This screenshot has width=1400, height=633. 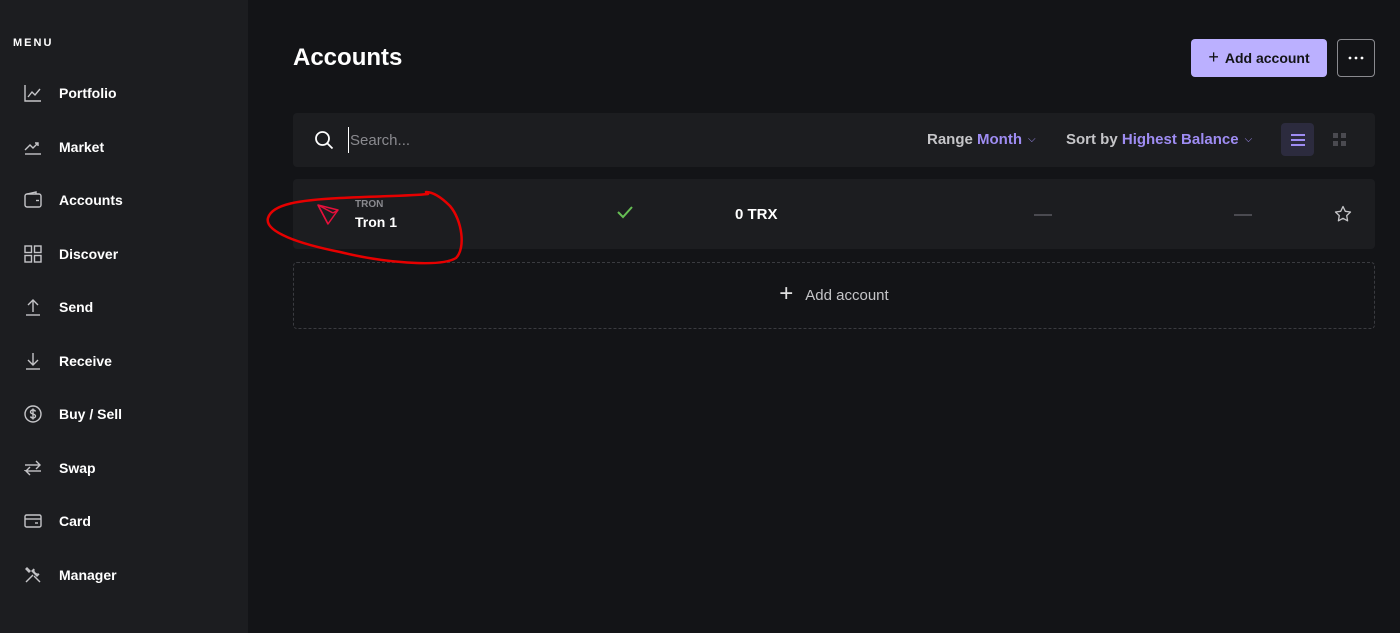 I want to click on grid-view-icon, so click(x=1339, y=139).